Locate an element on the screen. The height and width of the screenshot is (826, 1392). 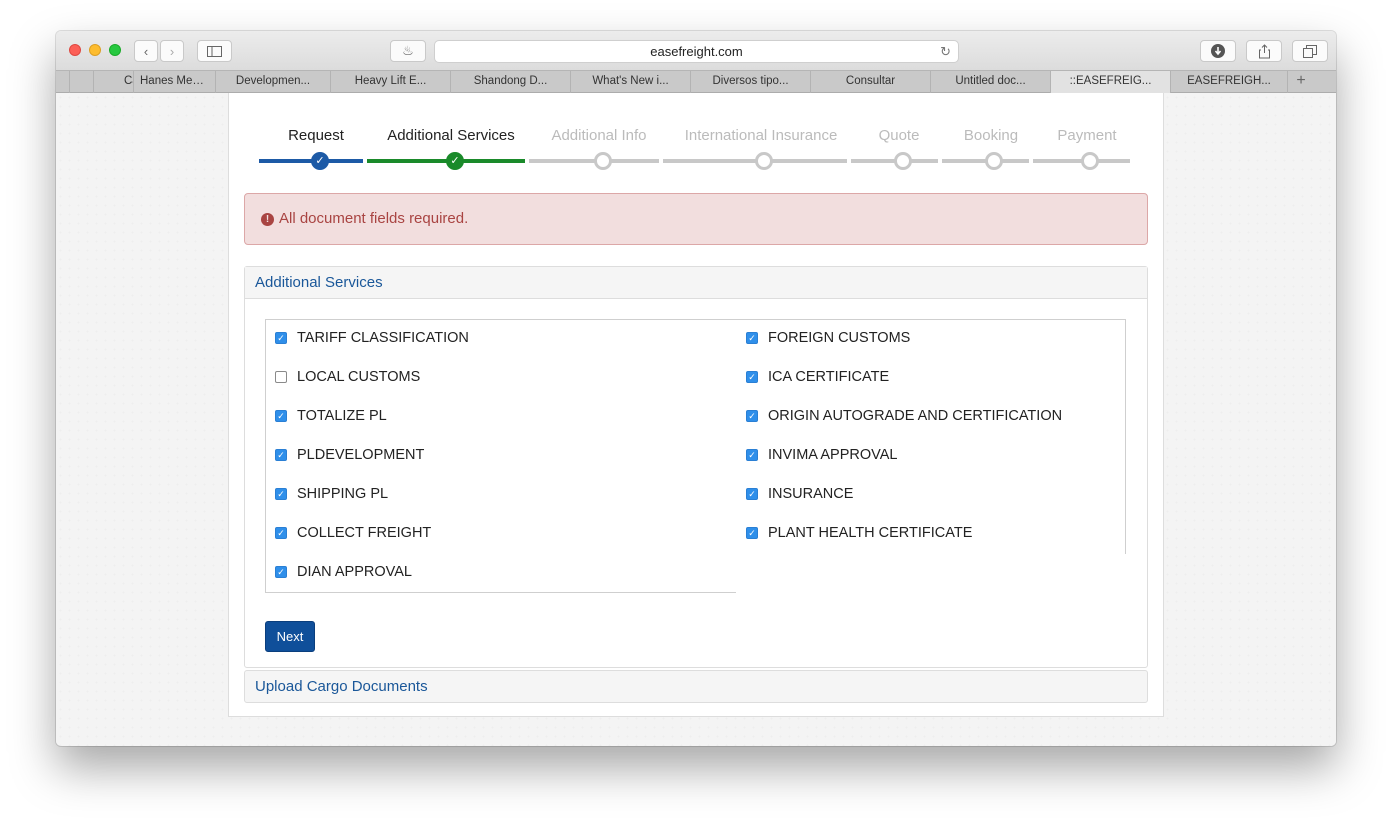
elephant-icon: ♨ is located at coordinates (408, 50).